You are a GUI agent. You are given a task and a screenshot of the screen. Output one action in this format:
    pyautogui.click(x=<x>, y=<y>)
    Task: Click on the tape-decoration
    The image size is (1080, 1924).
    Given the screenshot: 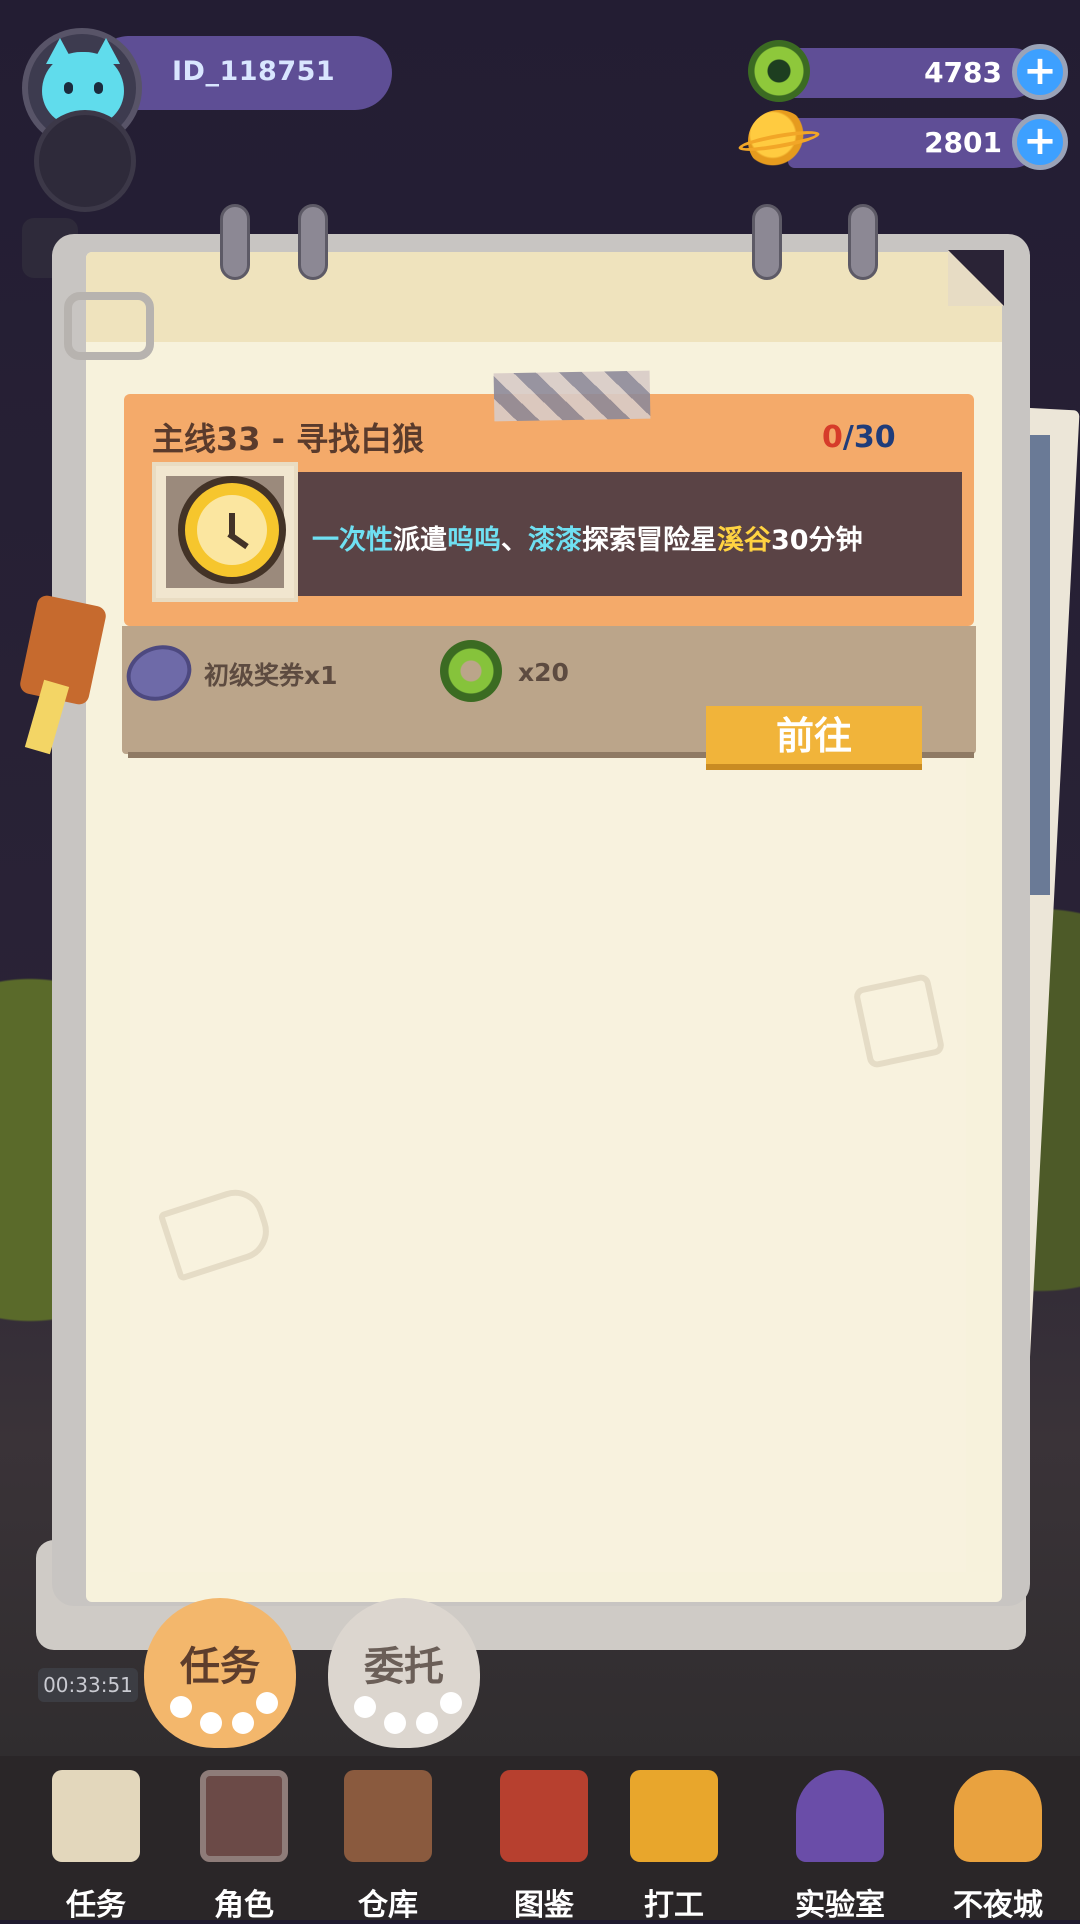 What is the action you would take?
    pyautogui.click(x=572, y=396)
    